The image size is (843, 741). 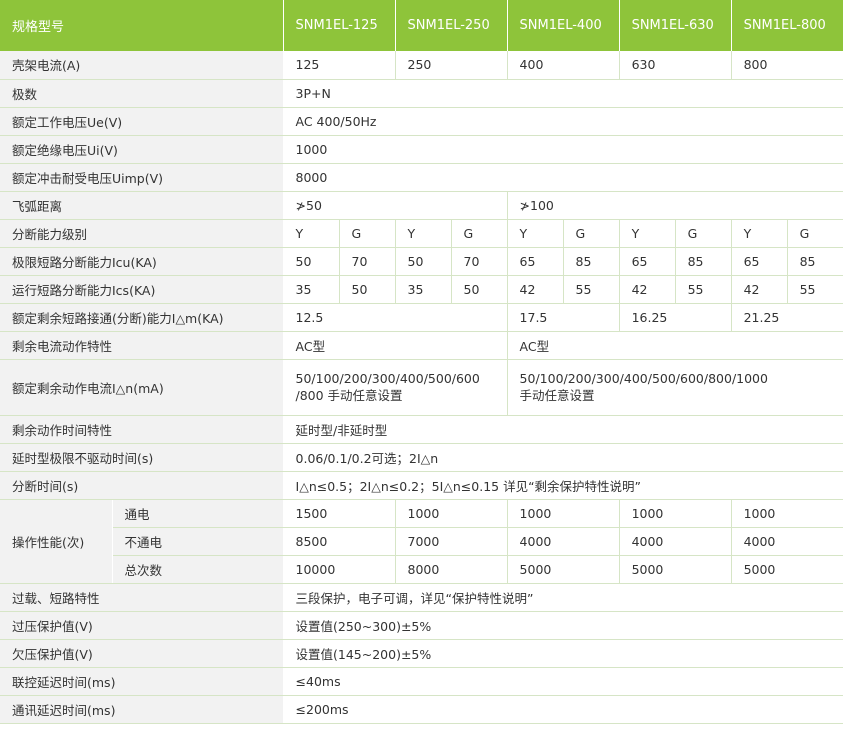 I want to click on cell: ≯100, so click(x=675, y=205).